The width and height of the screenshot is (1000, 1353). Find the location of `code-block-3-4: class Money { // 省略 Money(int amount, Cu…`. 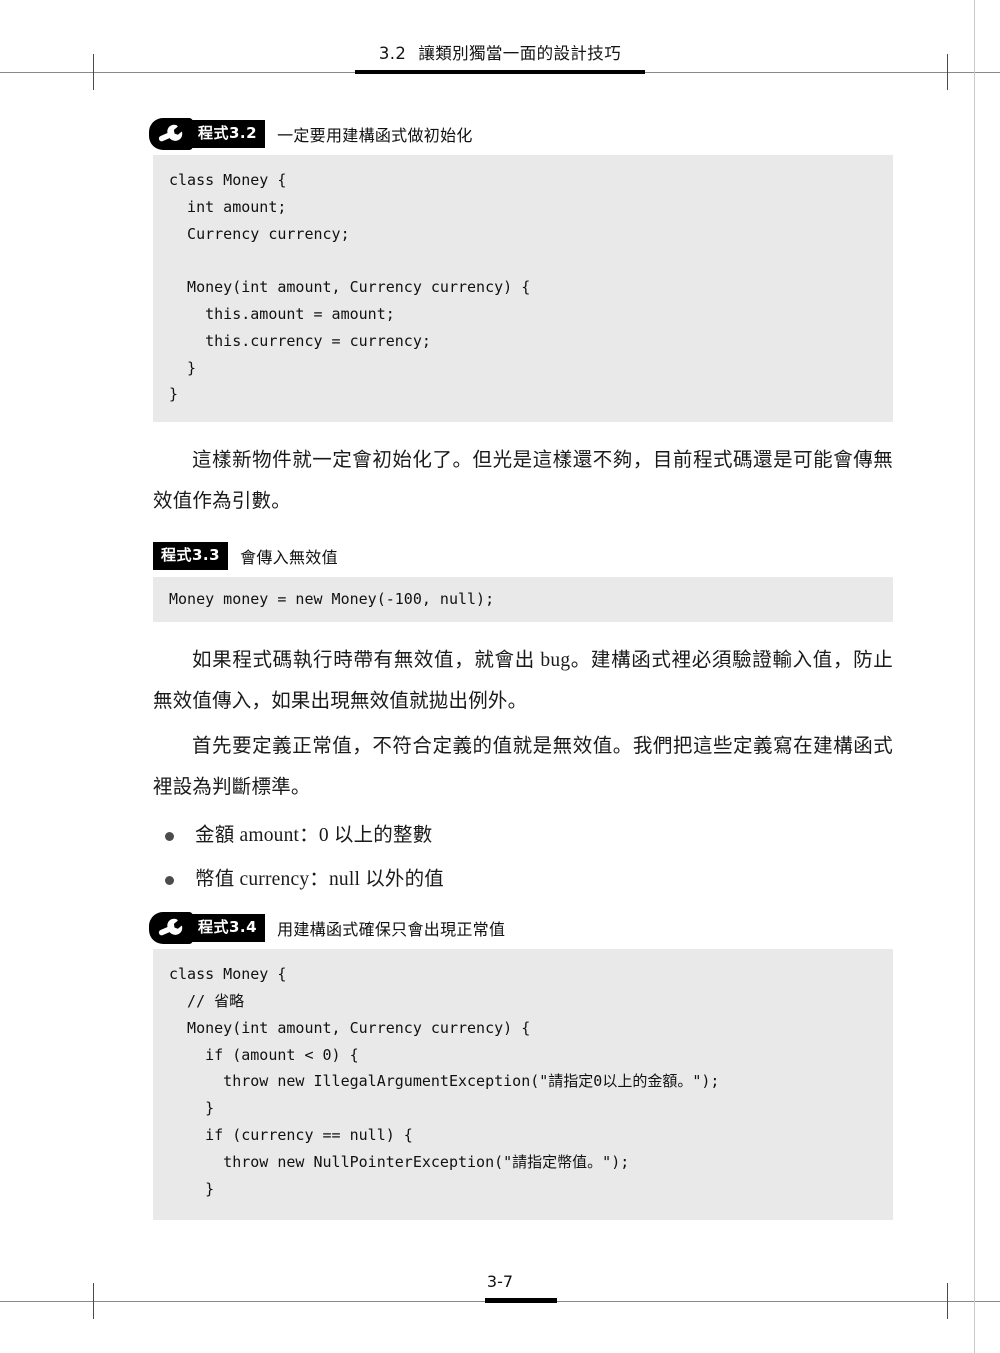

code-block-3-4: class Money { // 省略 Money(int amount, Cu… is located at coordinates (523, 1085).